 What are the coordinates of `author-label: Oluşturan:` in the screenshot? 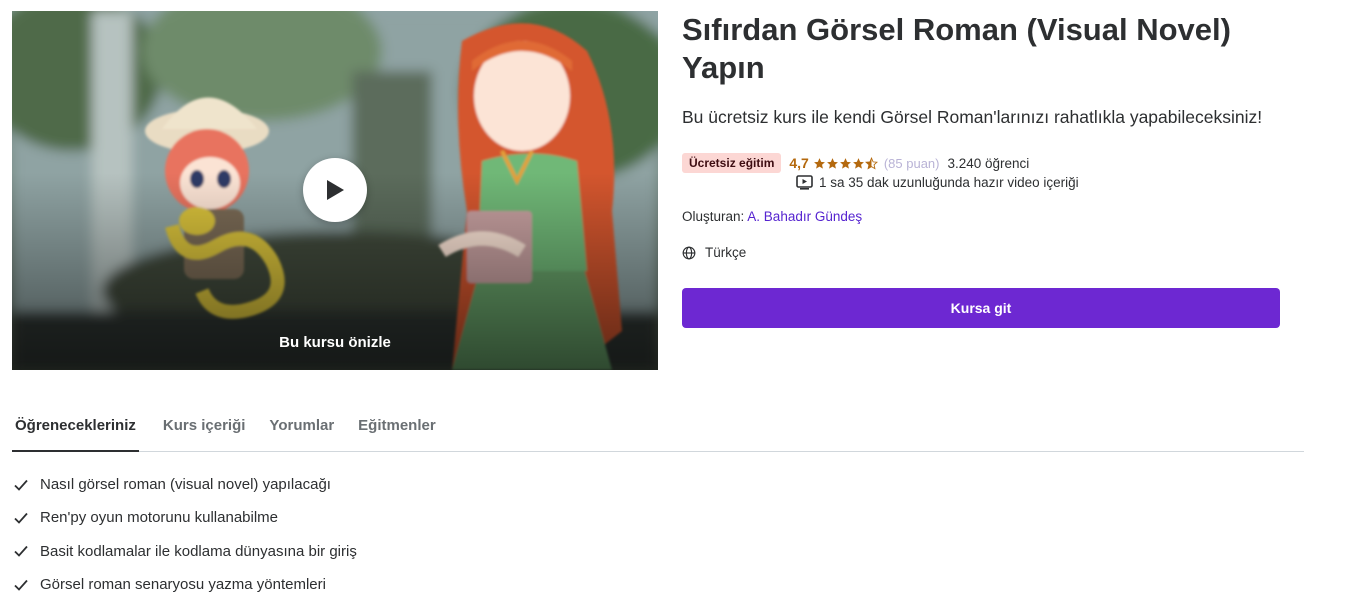 It's located at (713, 216).